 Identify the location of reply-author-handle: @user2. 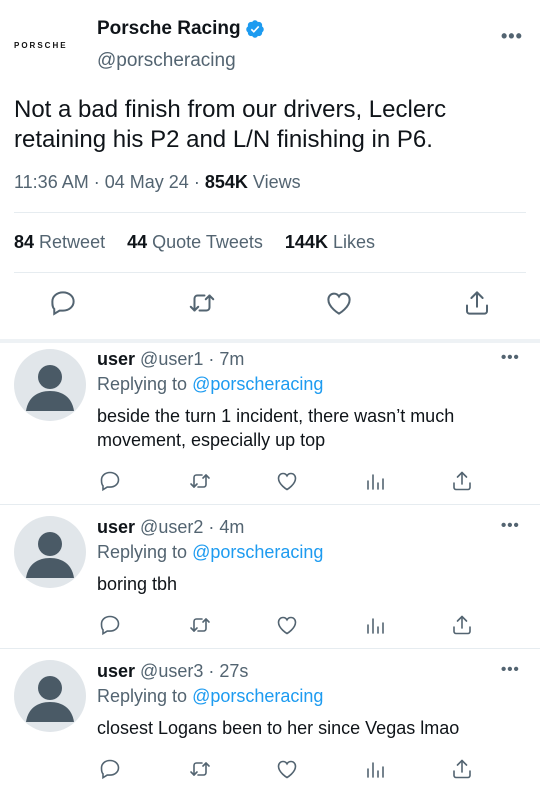
(171, 527).